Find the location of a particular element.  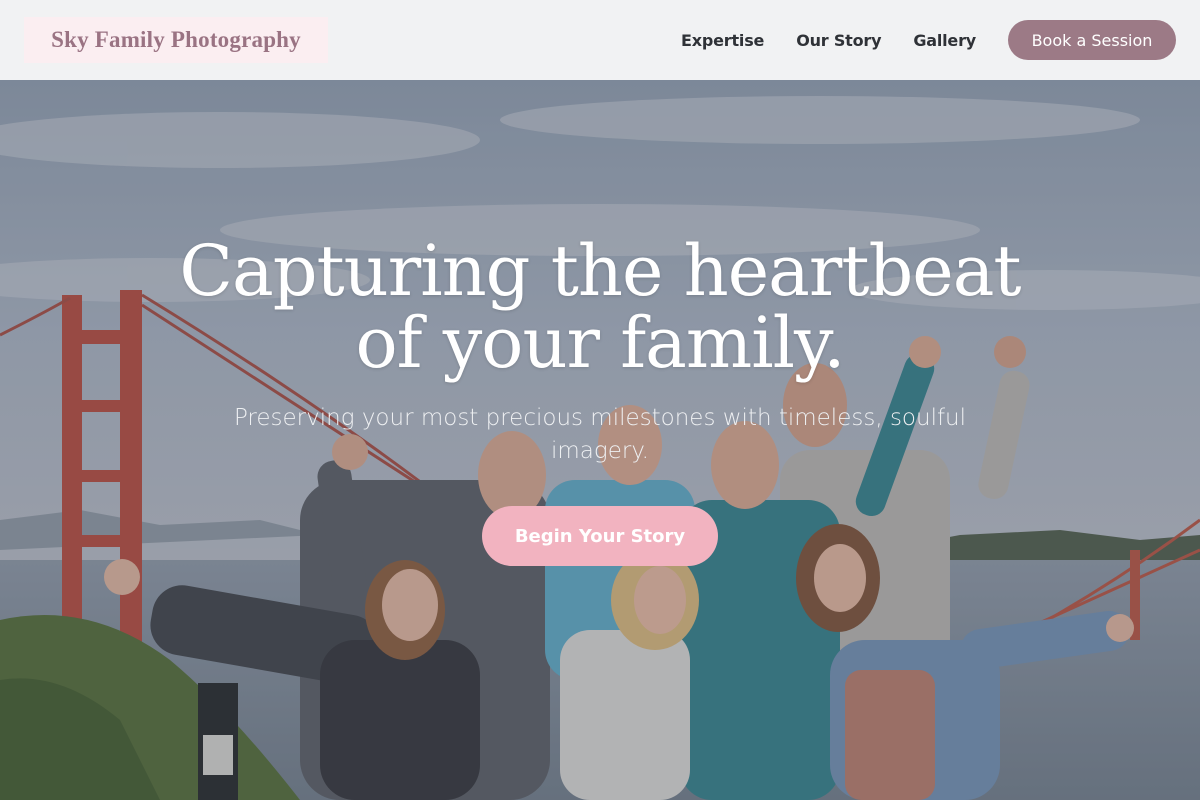

logo: Sky Family Photography is located at coordinates (176, 40).